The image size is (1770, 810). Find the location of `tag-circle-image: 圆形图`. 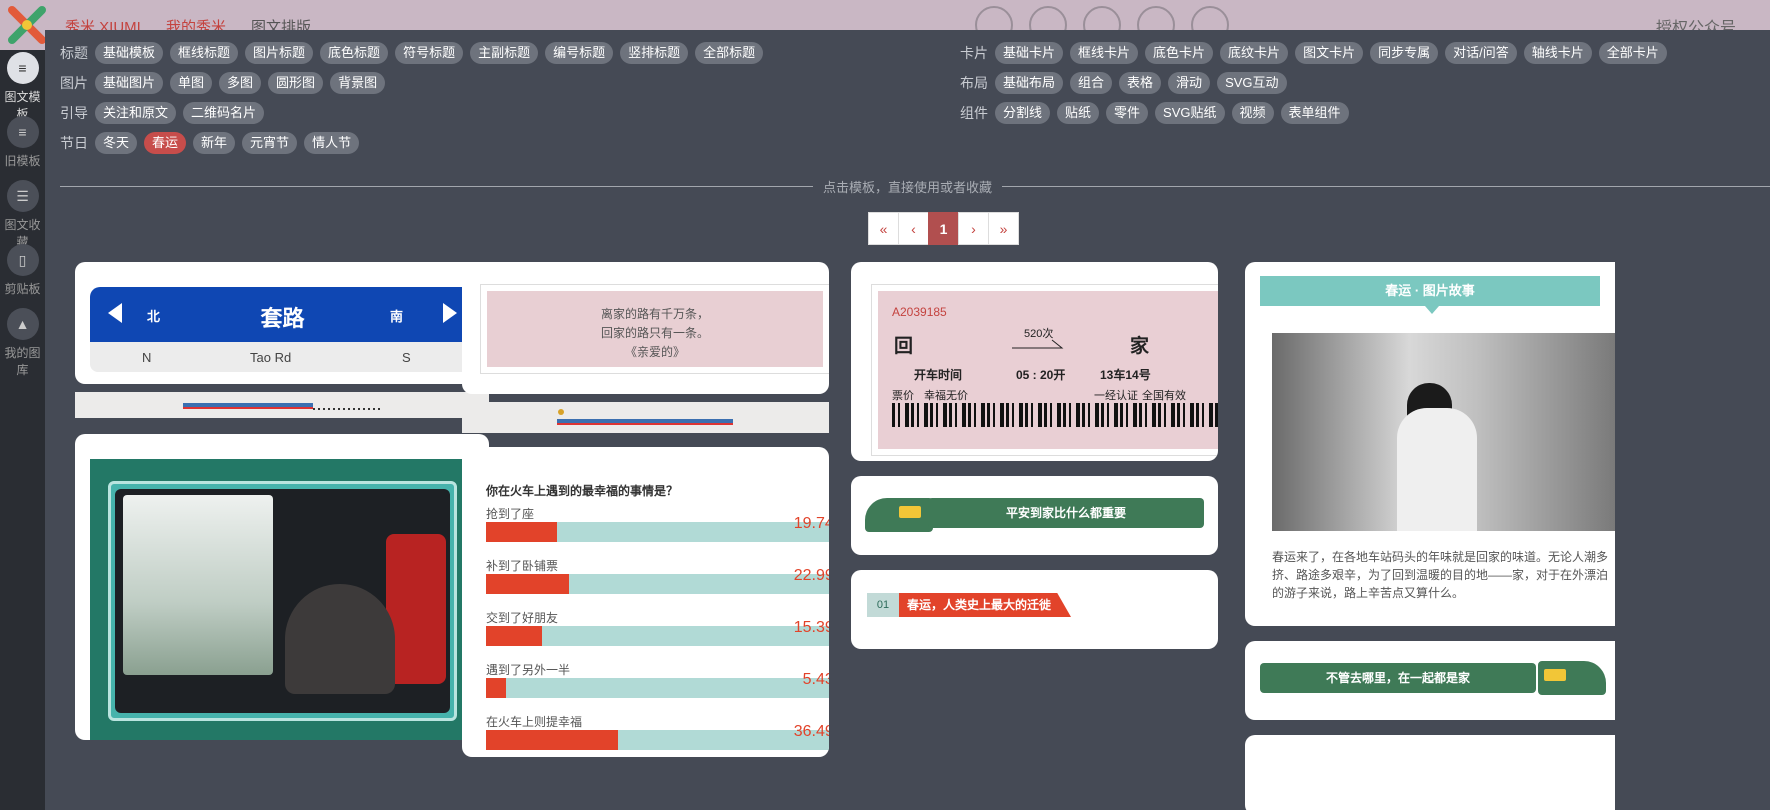

tag-circle-image: 圆形图 is located at coordinates (296, 83).